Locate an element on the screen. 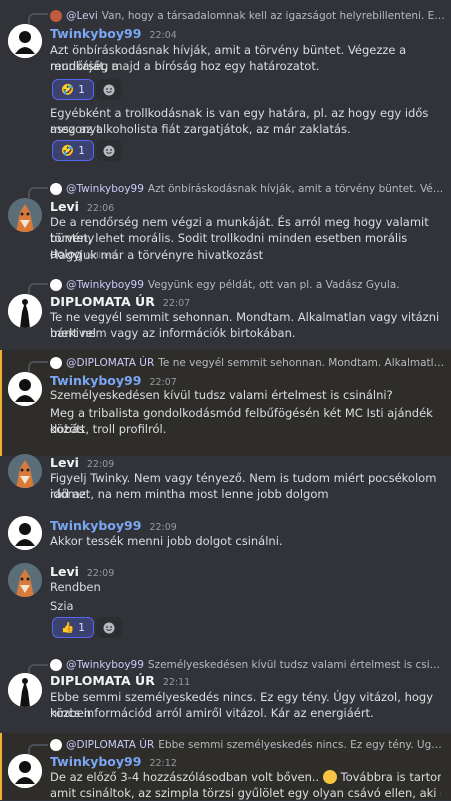 The height and width of the screenshot is (801, 451). timestamp: 22:06 is located at coordinates (100, 208).